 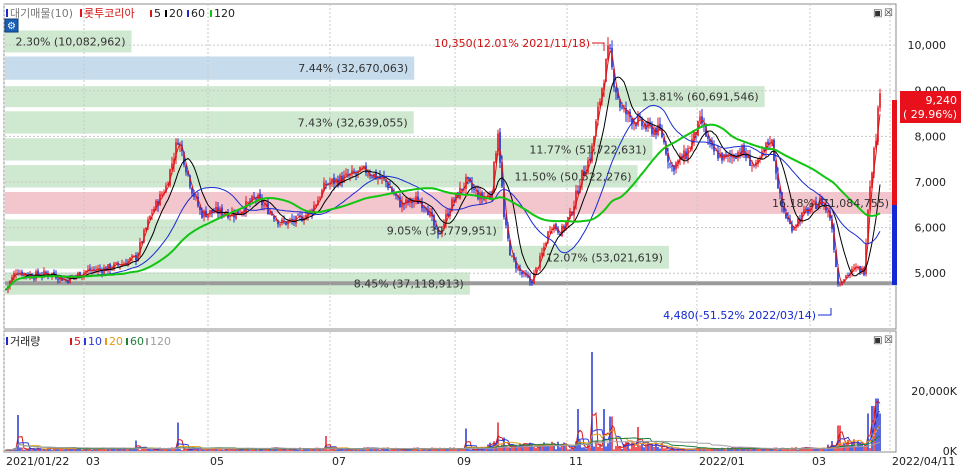 I want to click on price-maximize-button: ▣, so click(x=877, y=13).